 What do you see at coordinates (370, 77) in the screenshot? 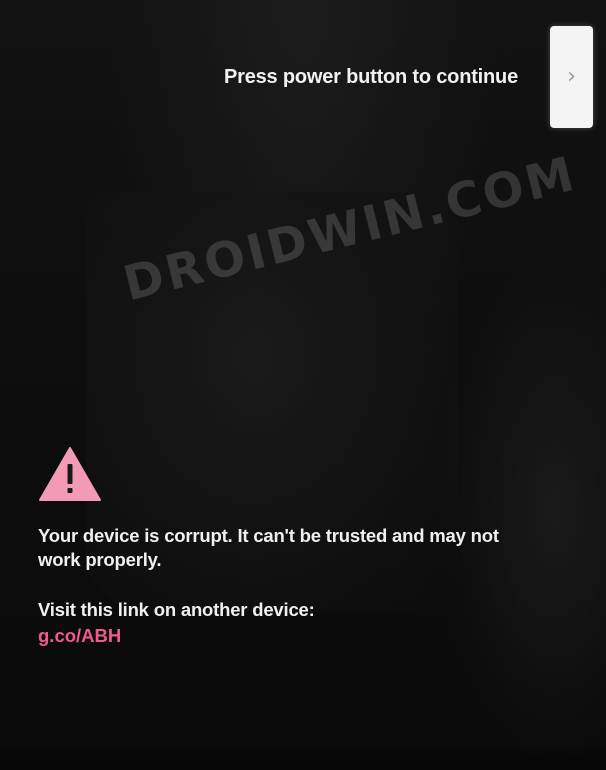
I see `power-button-hint: Press power button to continue` at bounding box center [370, 77].